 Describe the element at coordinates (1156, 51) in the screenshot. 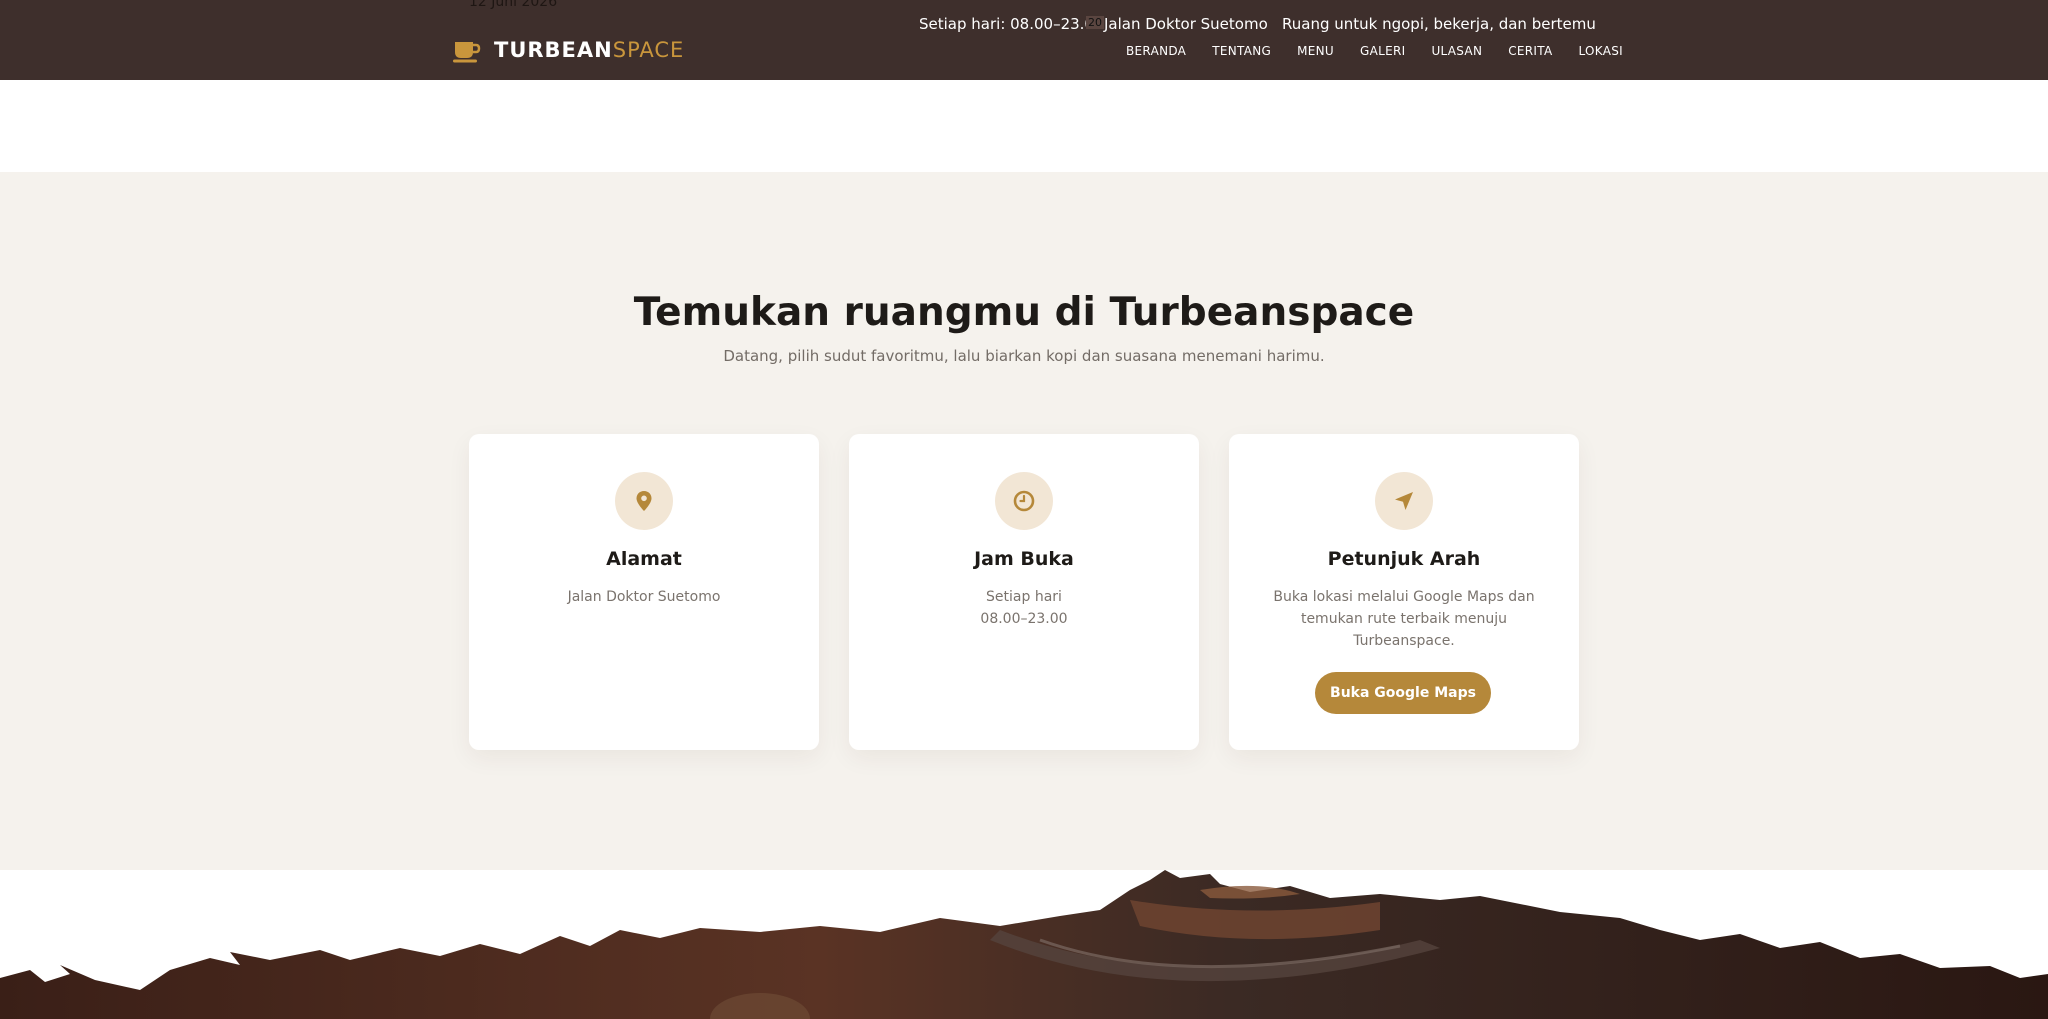

I see `nav-beranda: BERANDA` at that location.